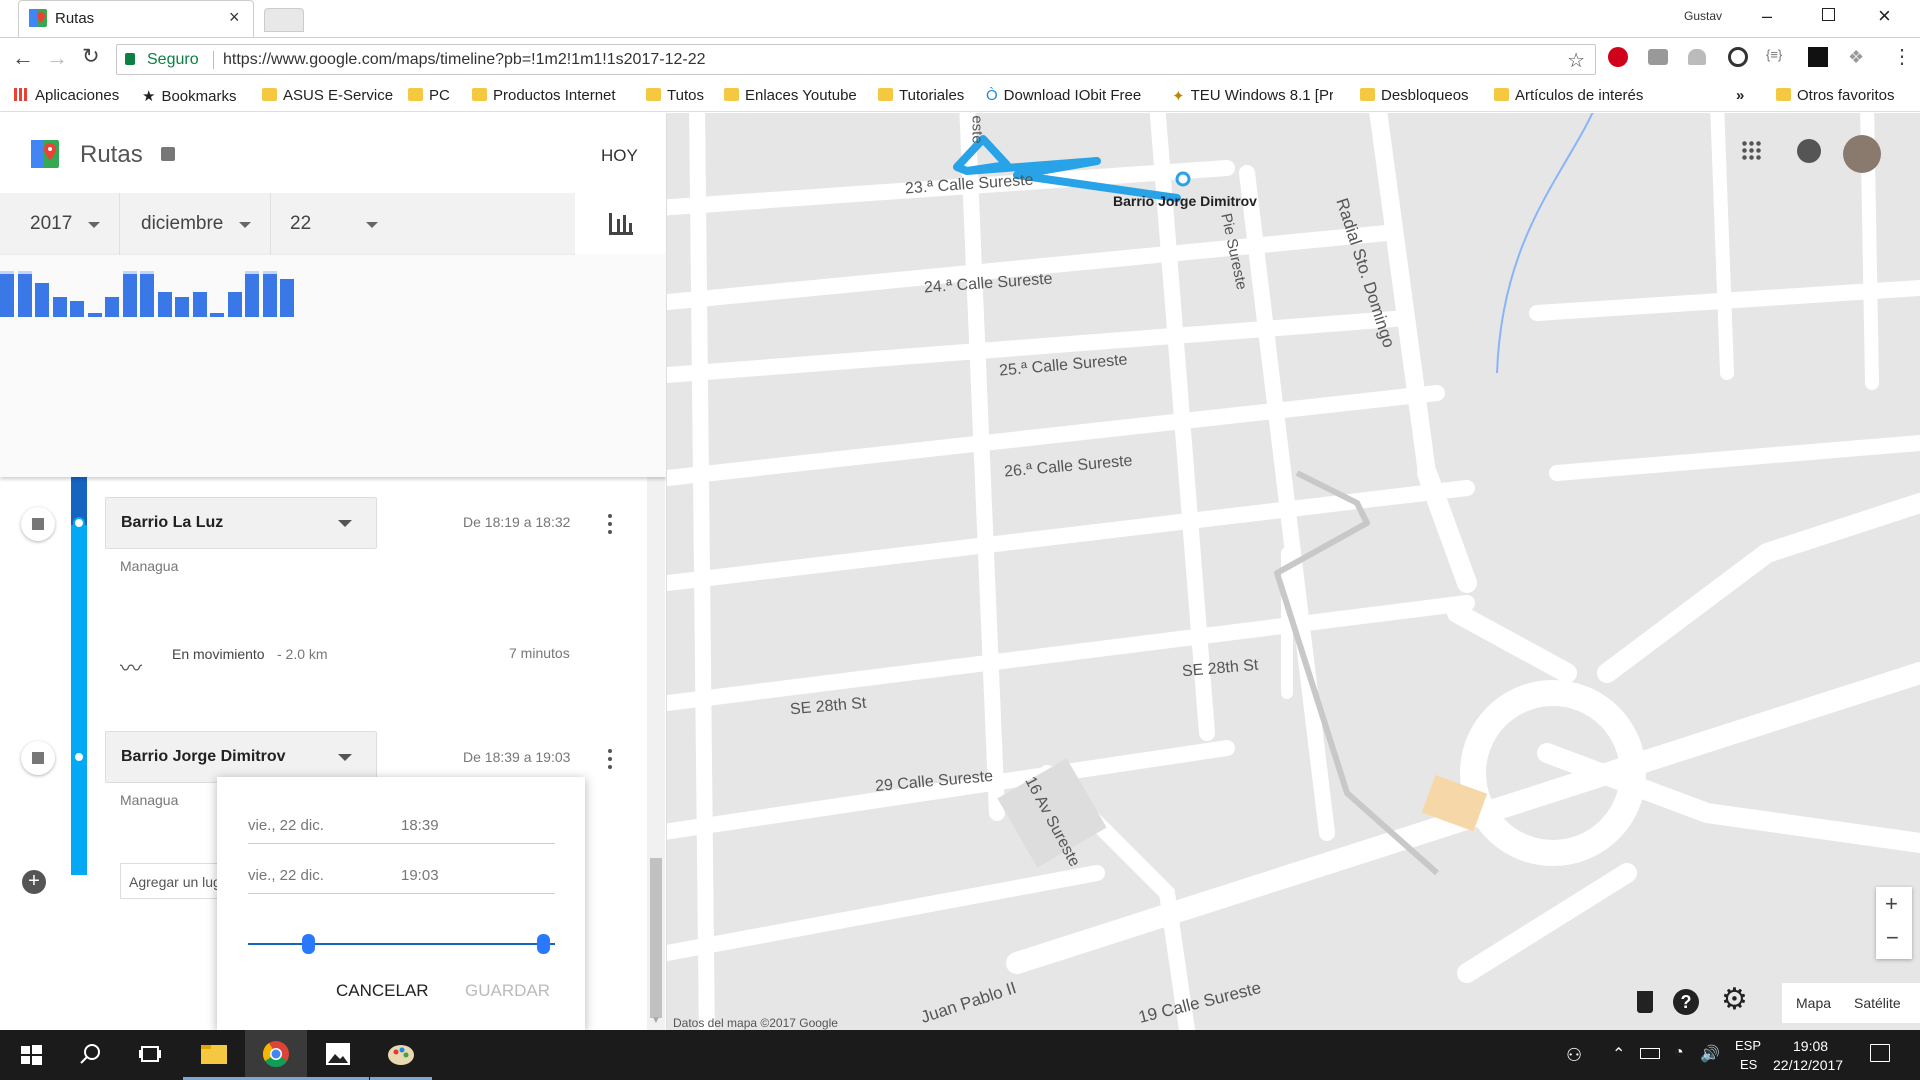 The image size is (1920, 1080). What do you see at coordinates (1891, 904) in the screenshot?
I see `zoom-in-button: +` at bounding box center [1891, 904].